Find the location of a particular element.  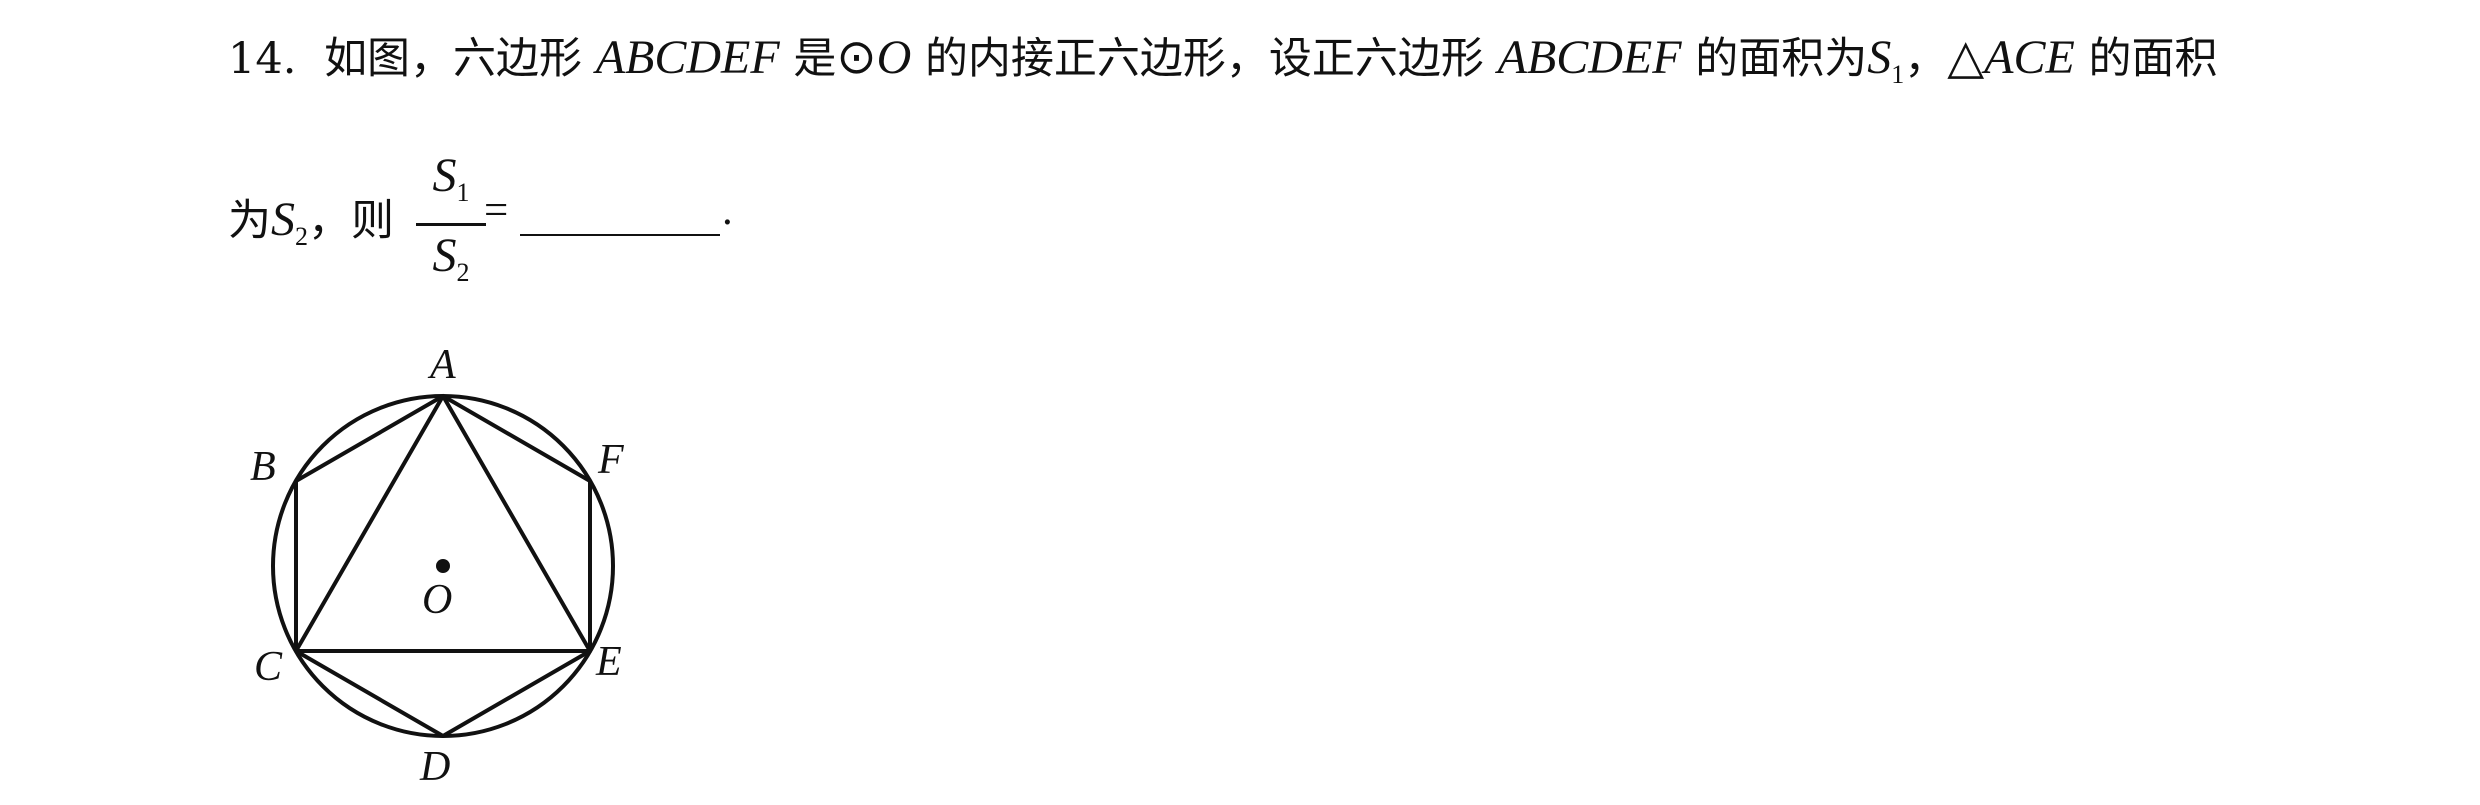

text-is: 是 is located at coordinates (815, 59).